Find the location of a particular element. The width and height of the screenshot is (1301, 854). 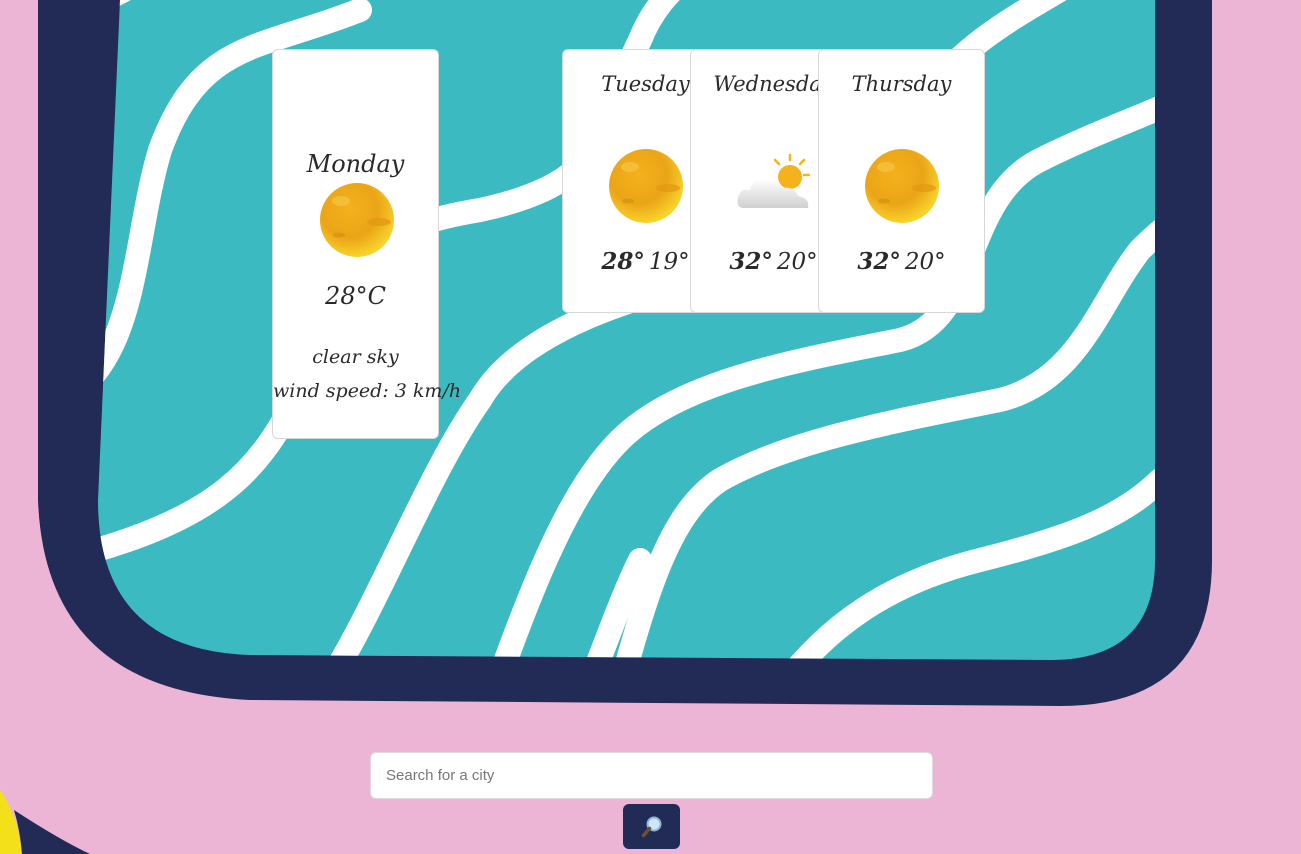

today-weather-card: Monday 28°C clear sky wind speed: 3 km/h is located at coordinates (367, 244).